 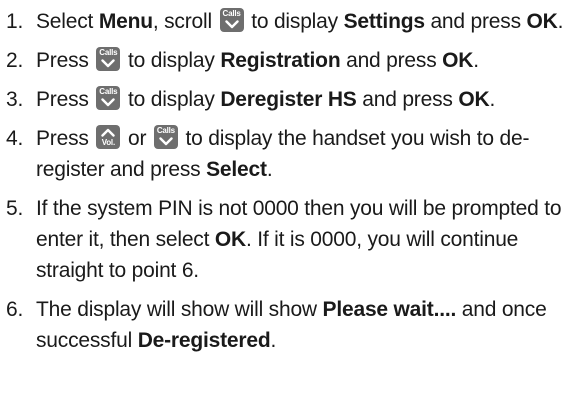 What do you see at coordinates (185, 21) in the screenshot?
I see `step-text: , scroll` at bounding box center [185, 21].